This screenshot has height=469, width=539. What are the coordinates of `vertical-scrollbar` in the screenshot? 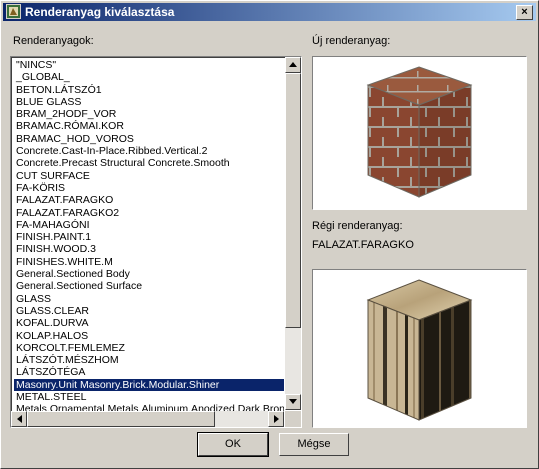 It's located at (293, 233).